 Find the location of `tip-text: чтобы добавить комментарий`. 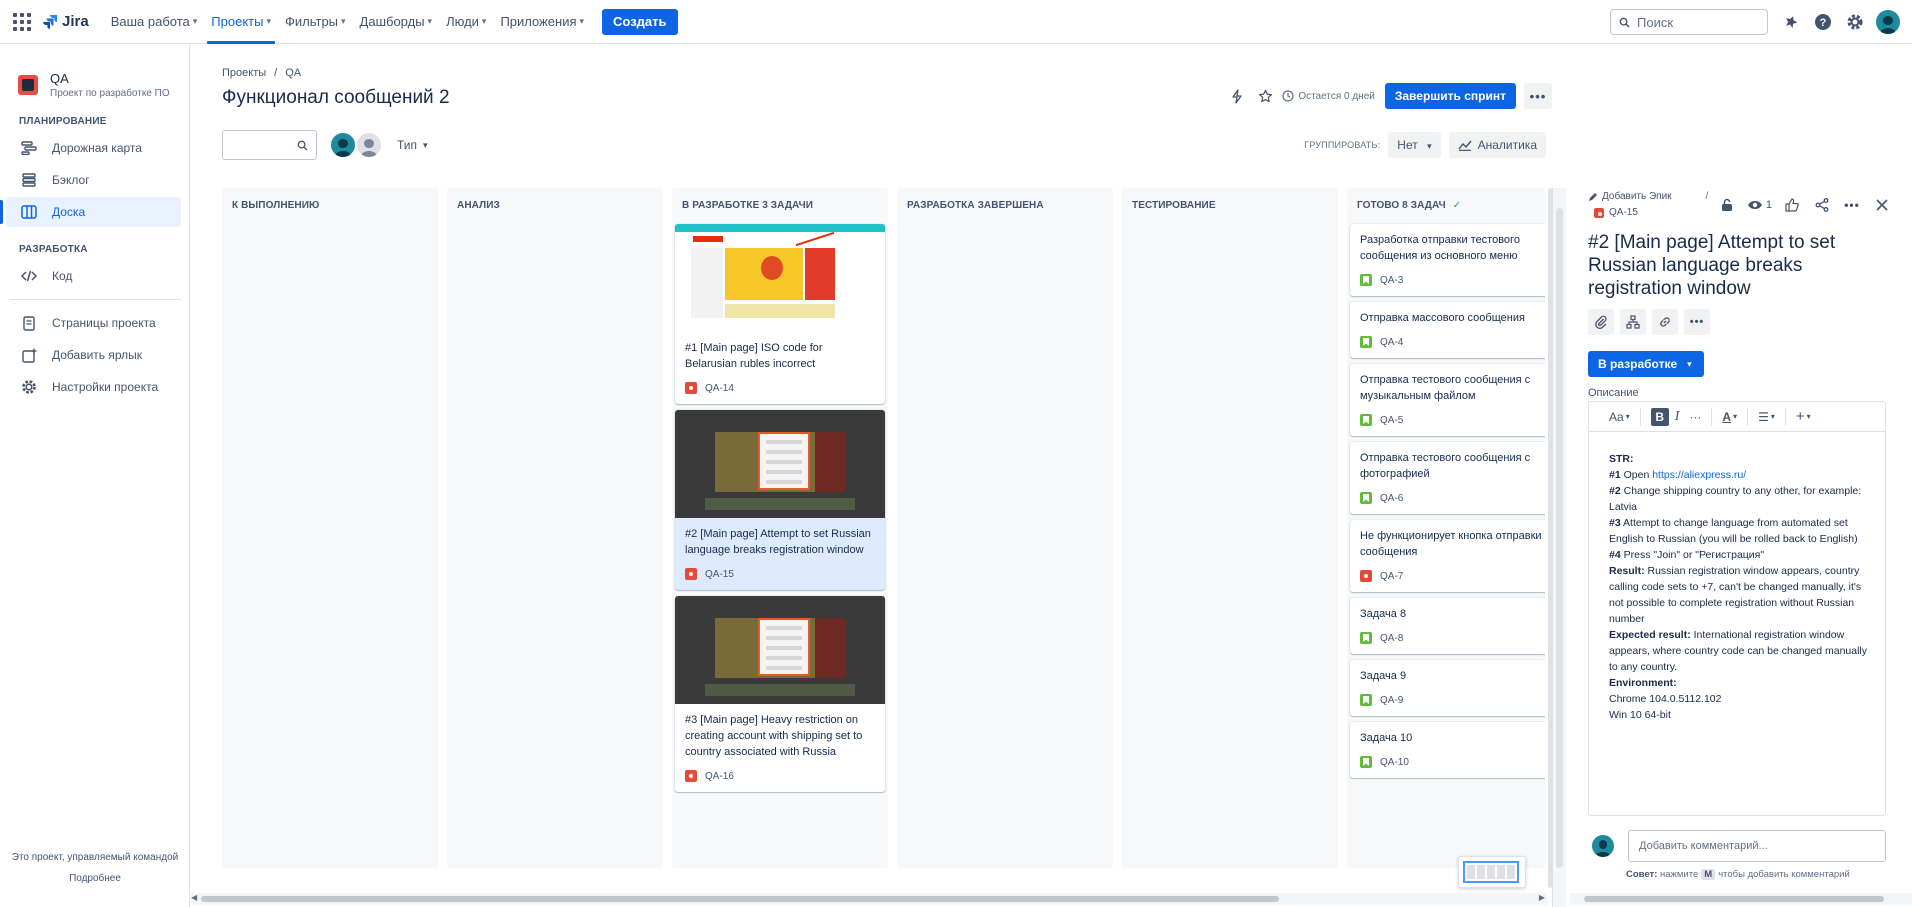

tip-text: чтобы добавить комментарий is located at coordinates (1784, 874).